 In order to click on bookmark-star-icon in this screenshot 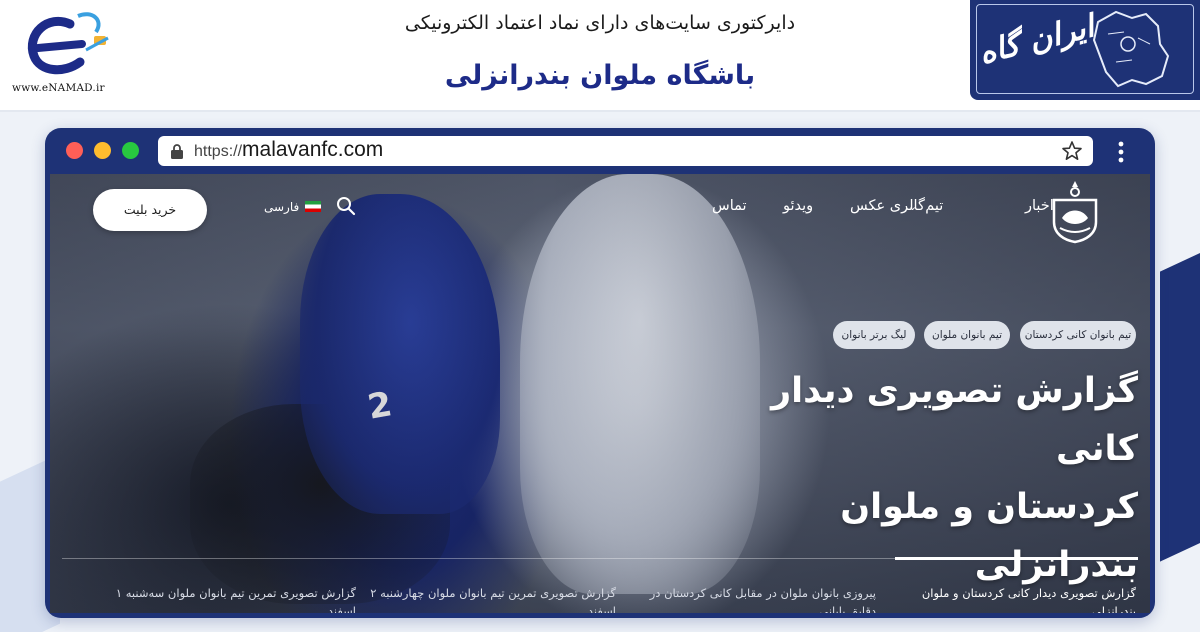, I will do `click(1072, 151)`.